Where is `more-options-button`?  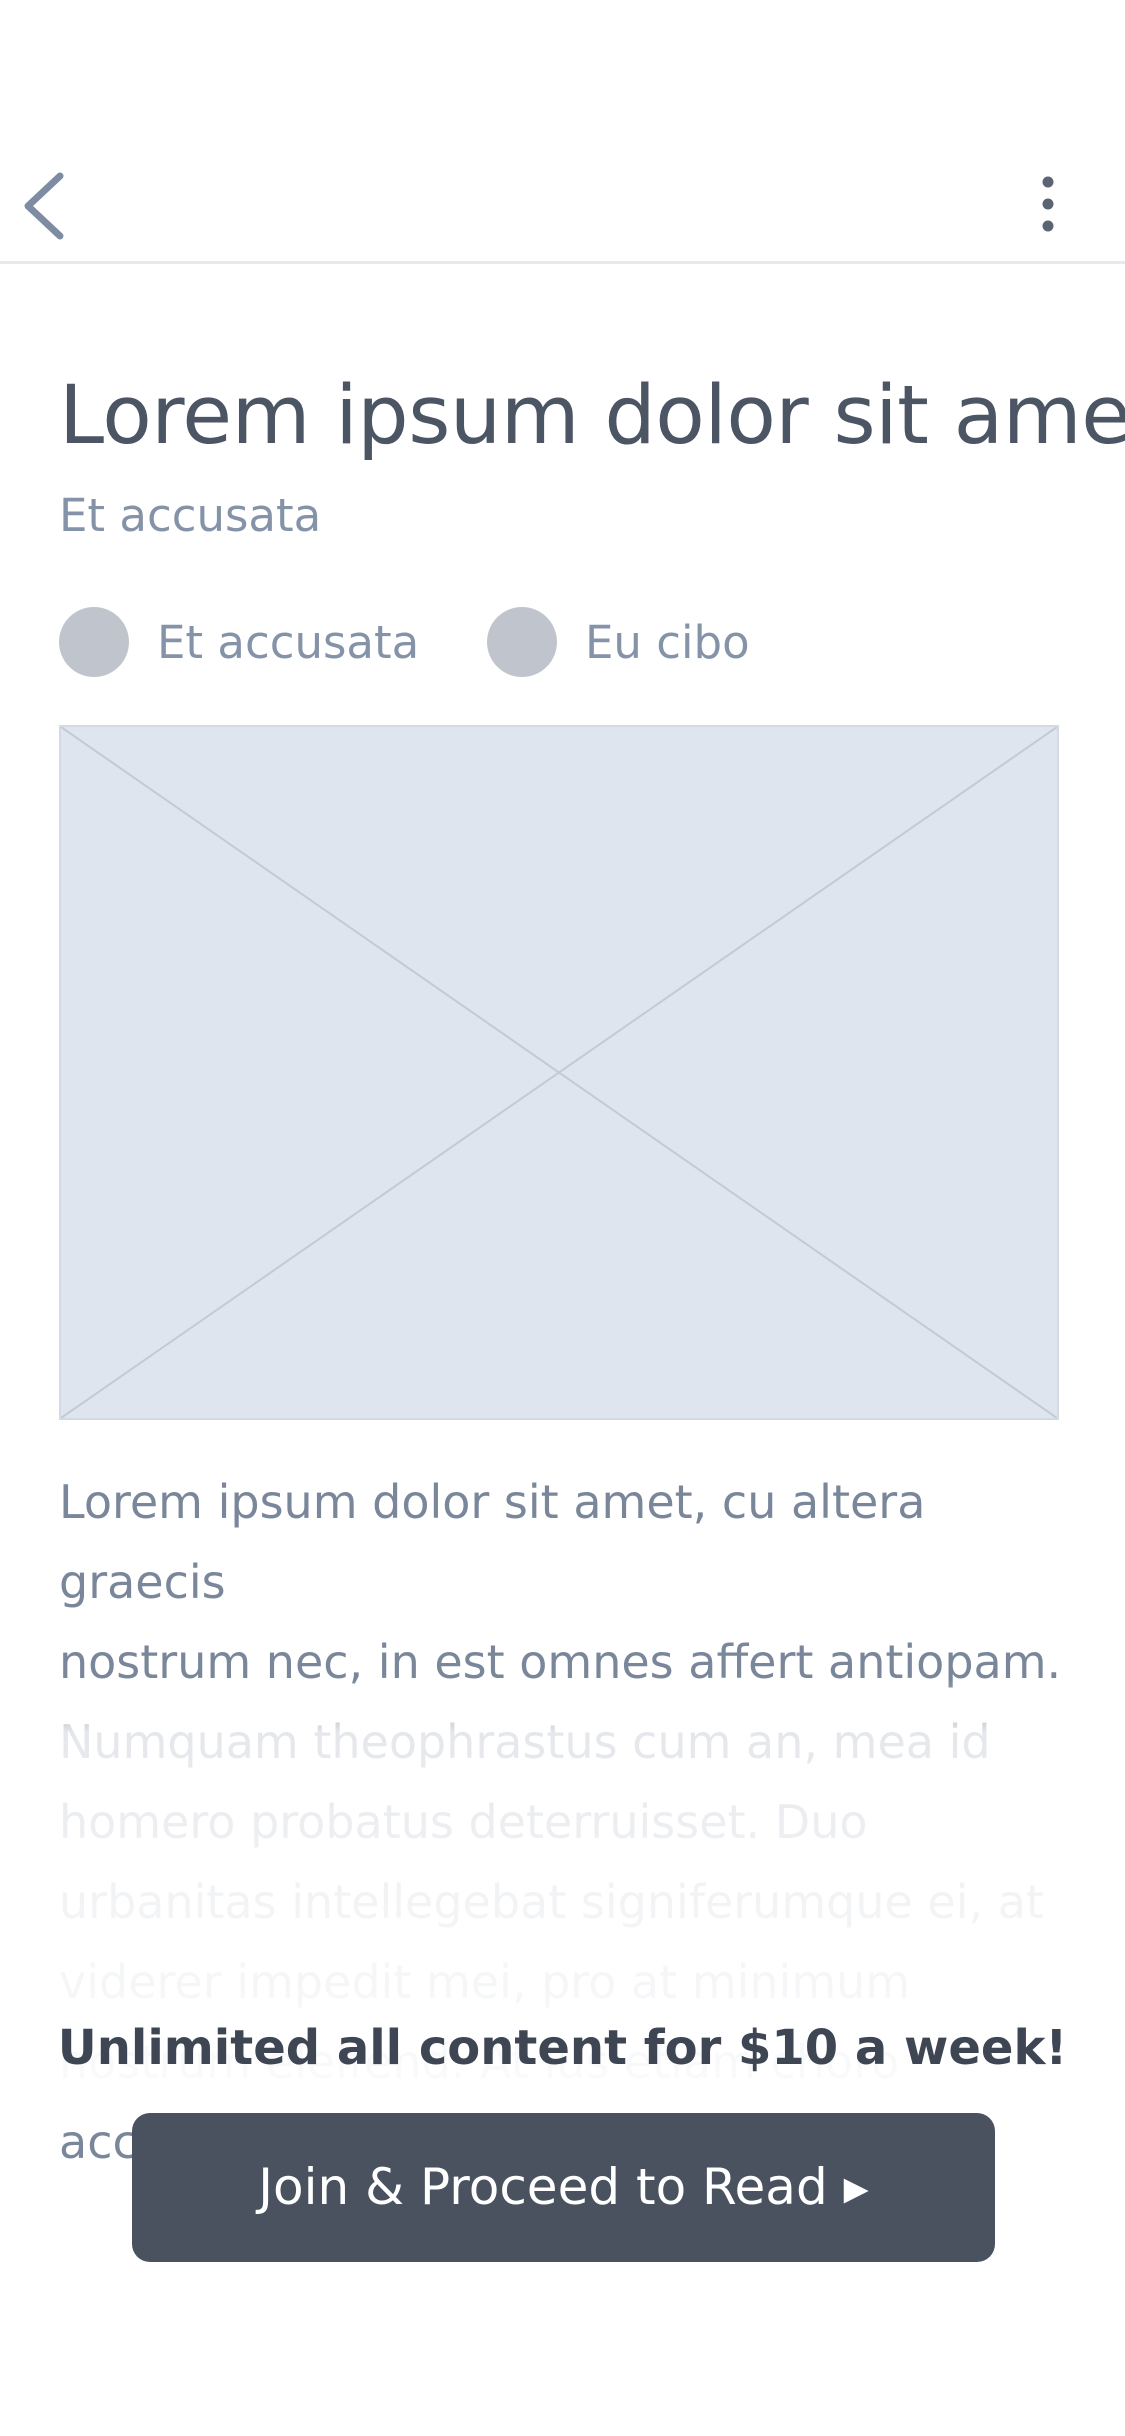 more-options-button is located at coordinates (1048, 203).